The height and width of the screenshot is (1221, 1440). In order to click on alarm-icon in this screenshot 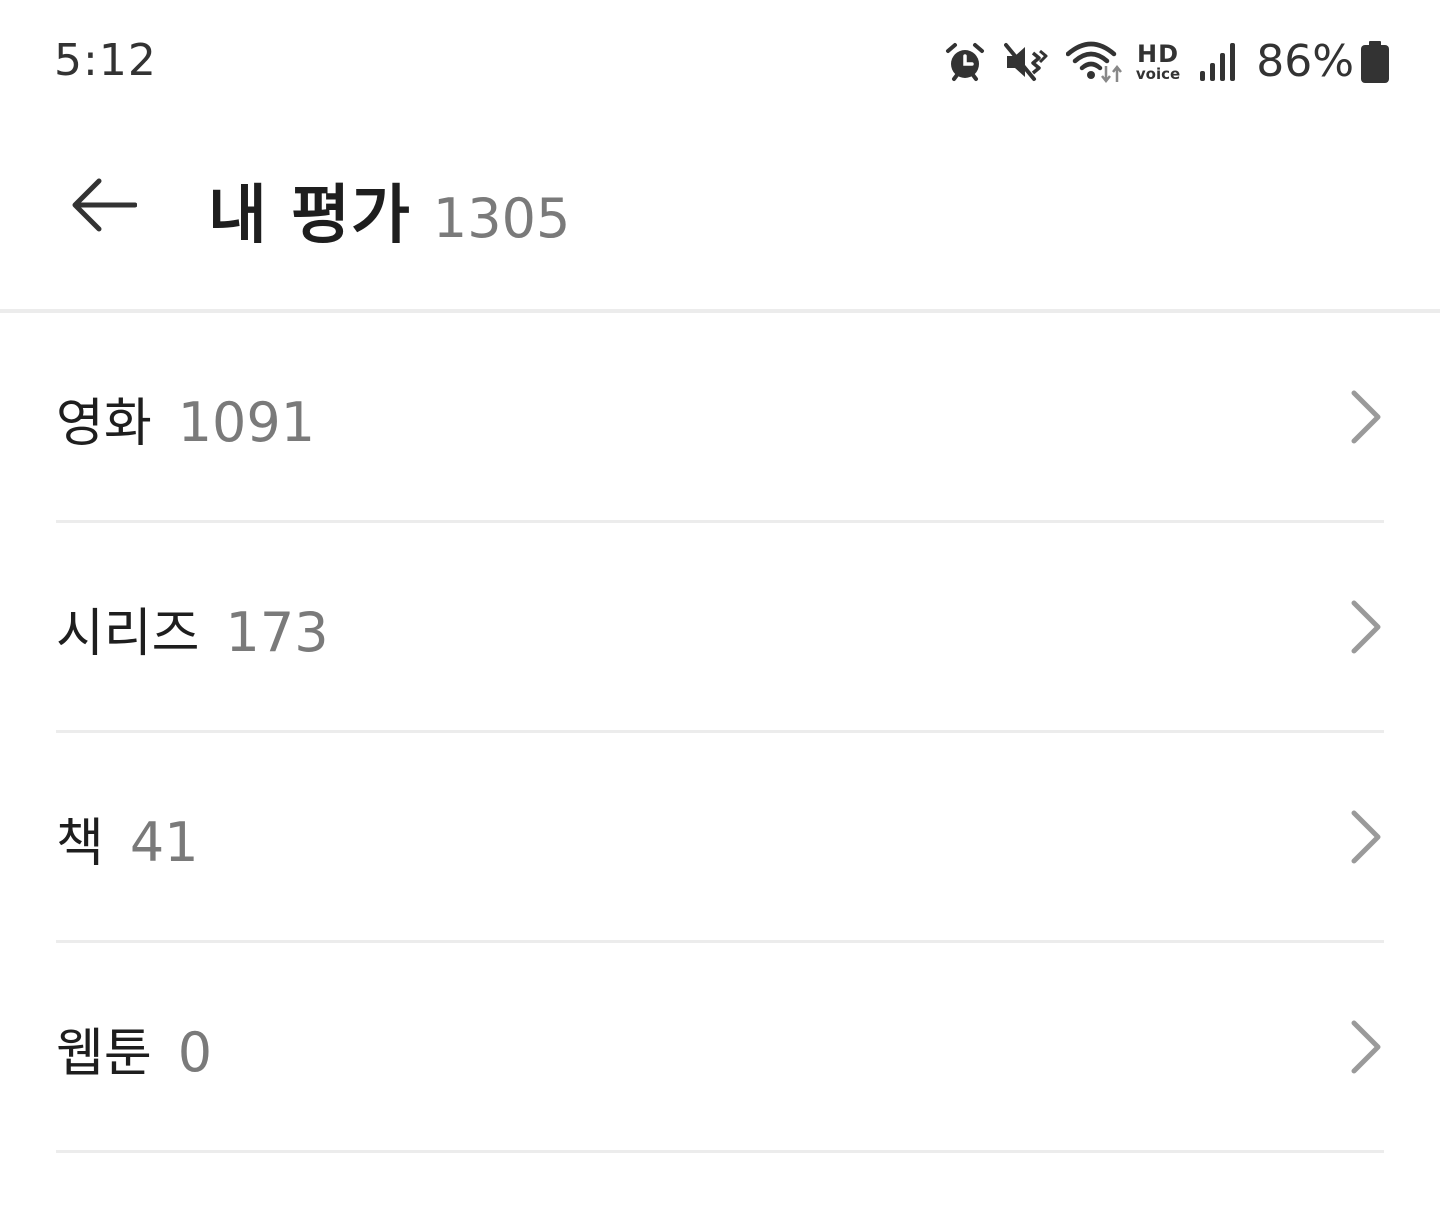, I will do `click(965, 62)`.